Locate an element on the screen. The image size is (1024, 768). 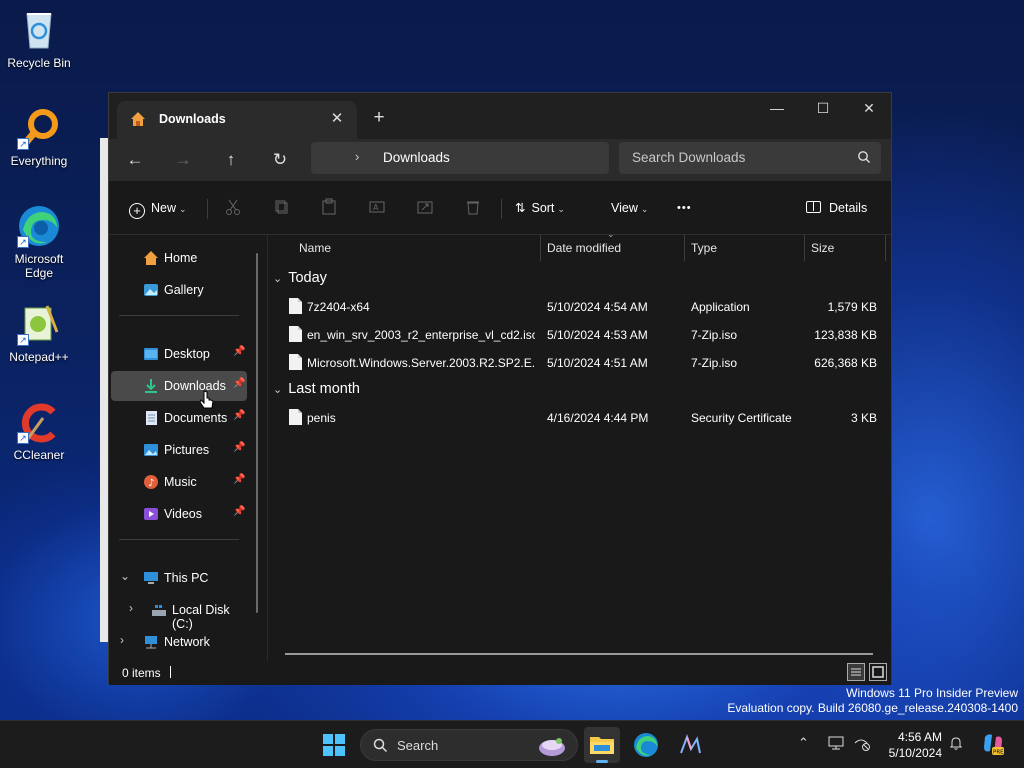
column-header-size: Size is located at coordinates (822, 248).